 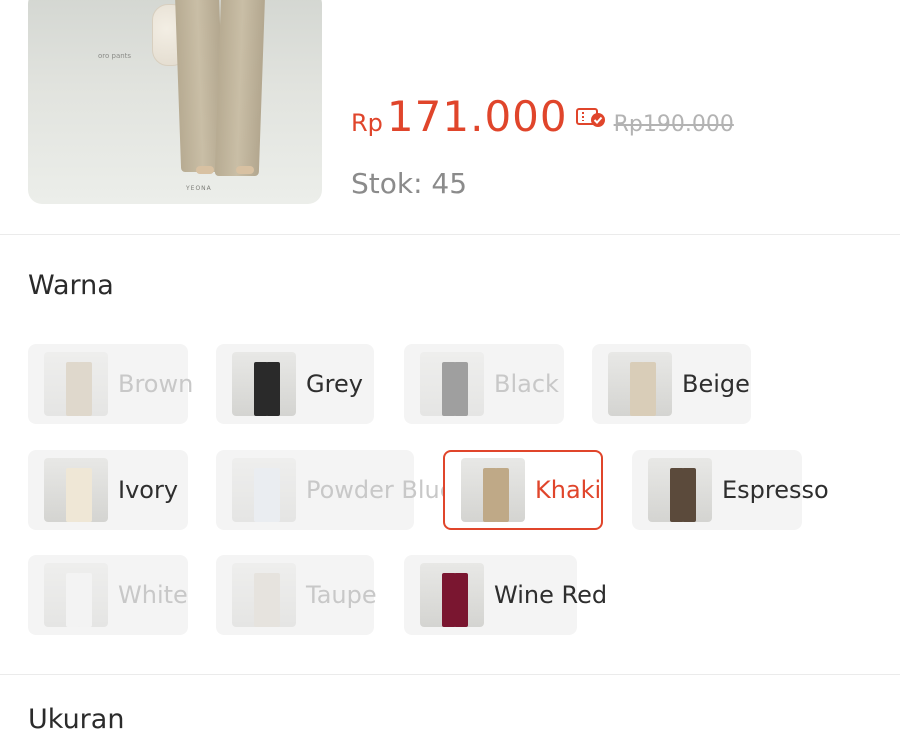 I want to click on image-brand: YEONA, so click(x=199, y=188).